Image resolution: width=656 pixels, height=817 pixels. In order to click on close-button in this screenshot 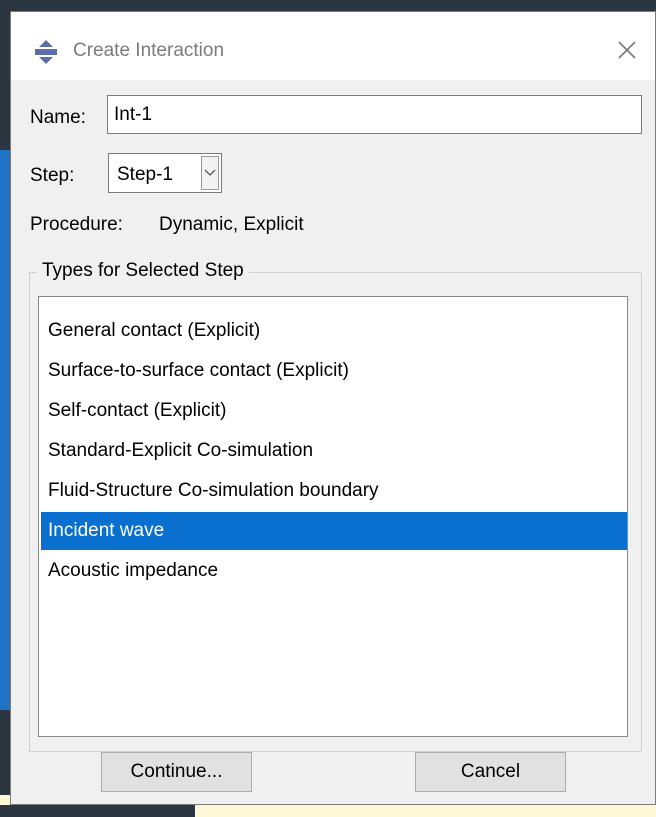, I will do `click(625, 46)`.